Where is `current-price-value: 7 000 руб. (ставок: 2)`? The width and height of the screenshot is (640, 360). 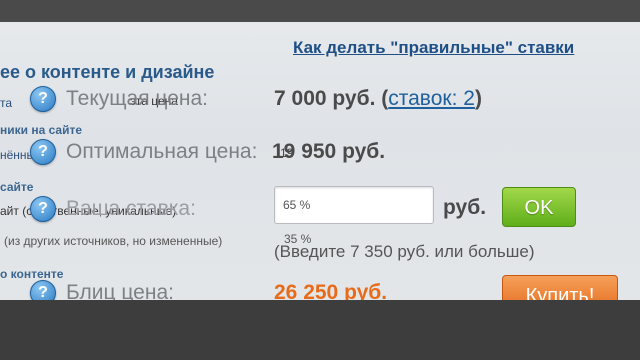 current-price-value: 7 000 руб. (ставок: 2) is located at coordinates (378, 98).